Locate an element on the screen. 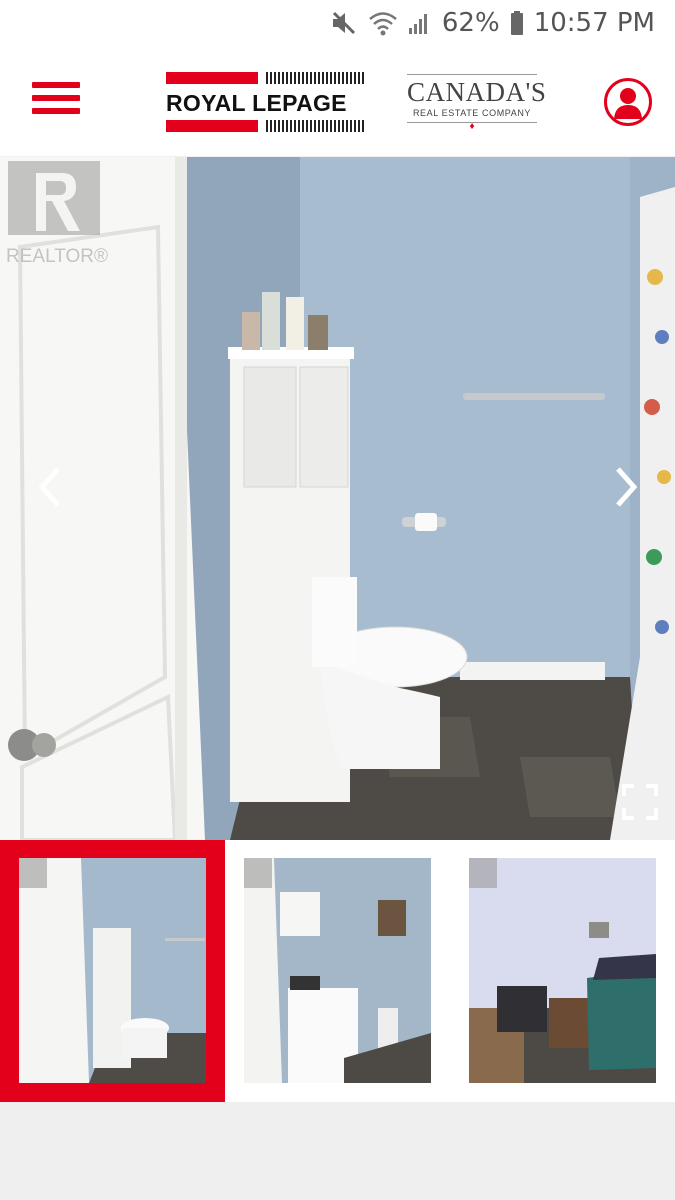  signal-icon is located at coordinates (417, 24).